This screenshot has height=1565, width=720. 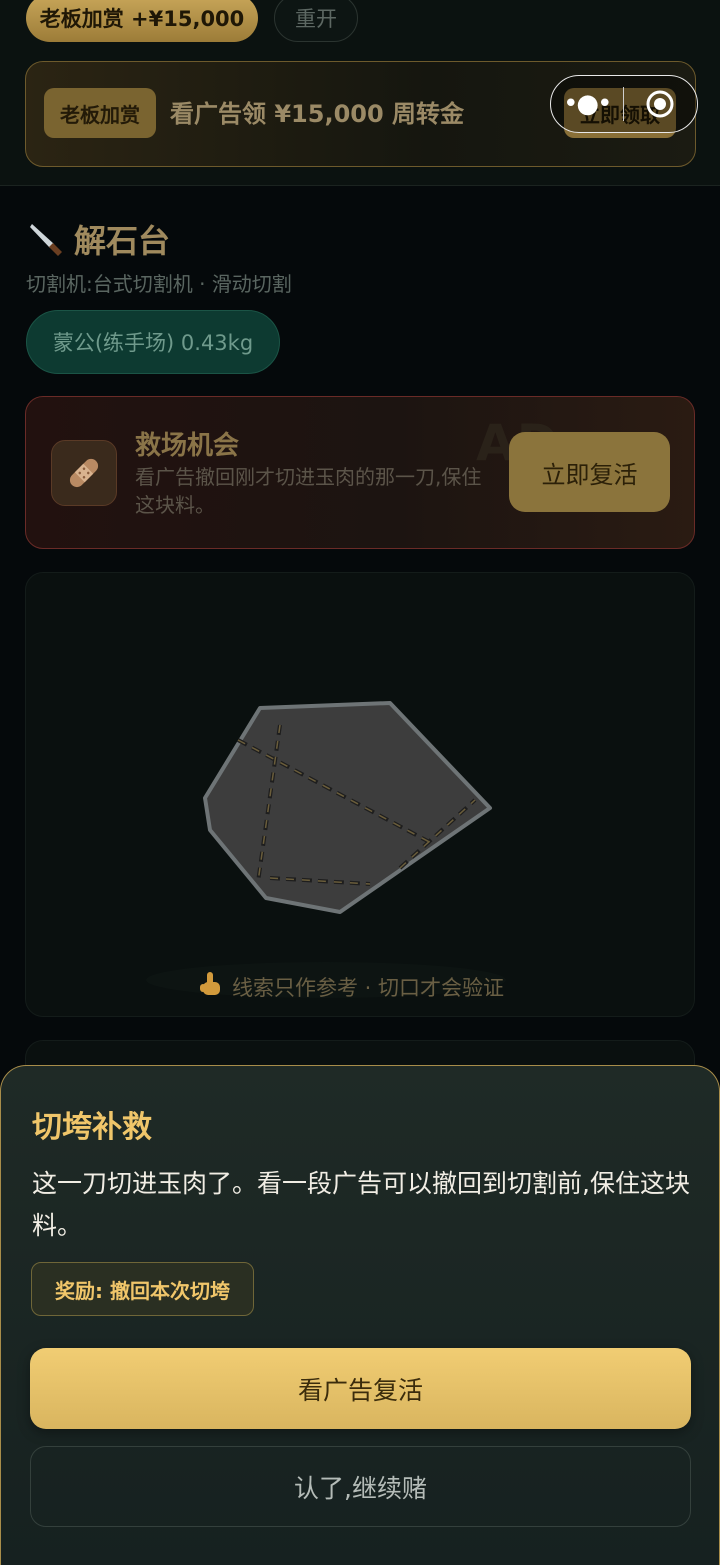 What do you see at coordinates (360, 1388) in the screenshot?
I see `watch-ad-revive-button: 看广告复活` at bounding box center [360, 1388].